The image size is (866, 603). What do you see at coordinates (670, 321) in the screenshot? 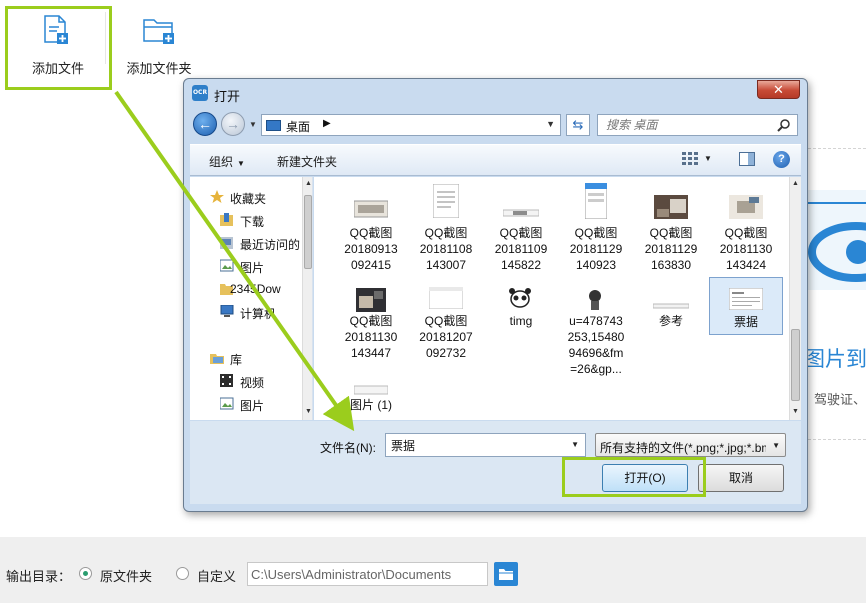
I see `file-name: 参考` at bounding box center [670, 321].